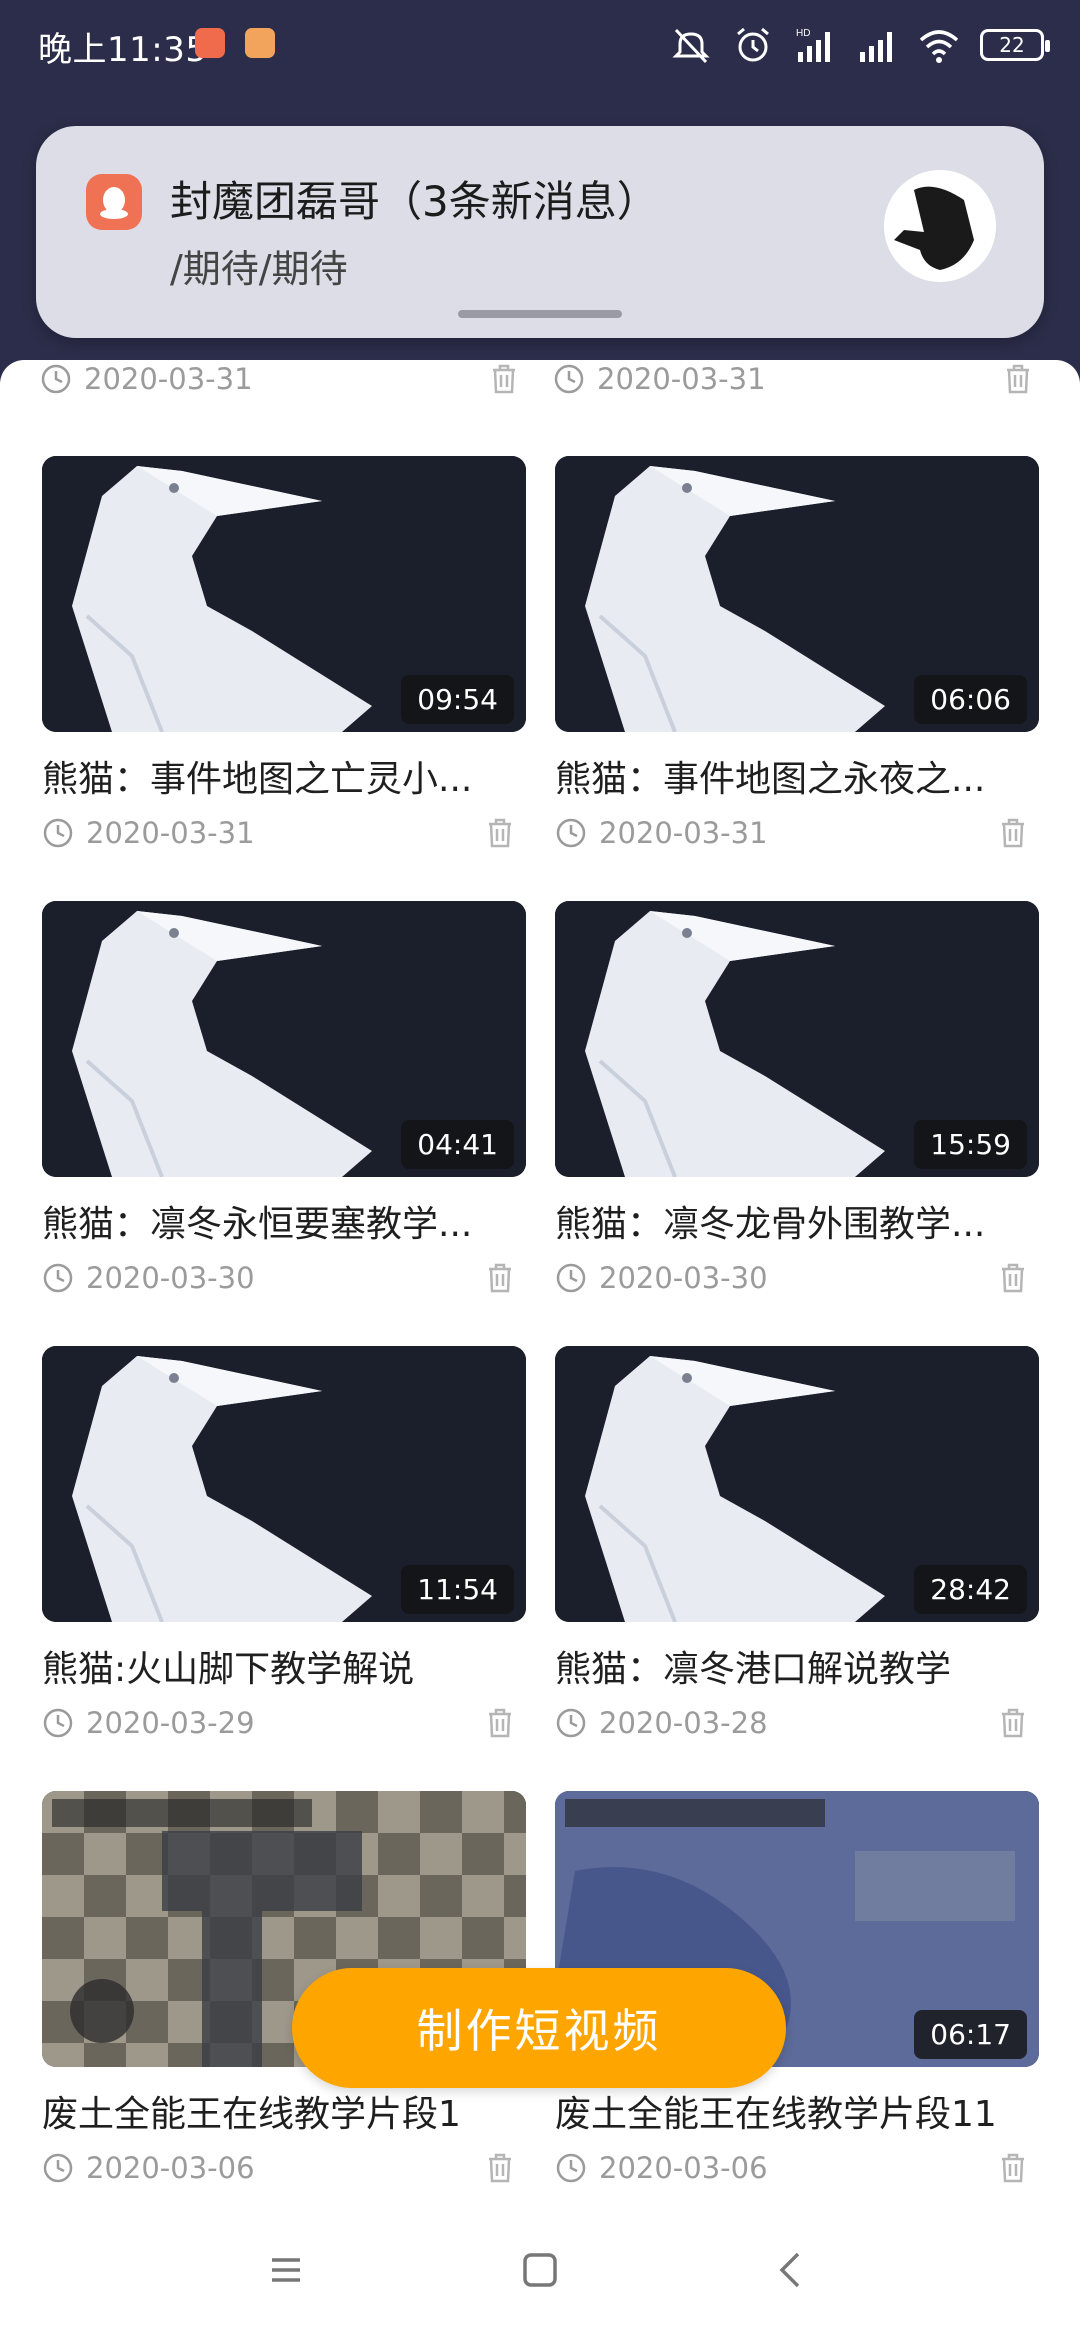 The width and height of the screenshot is (1080, 2340). I want to click on home-icon, so click(540, 2270).